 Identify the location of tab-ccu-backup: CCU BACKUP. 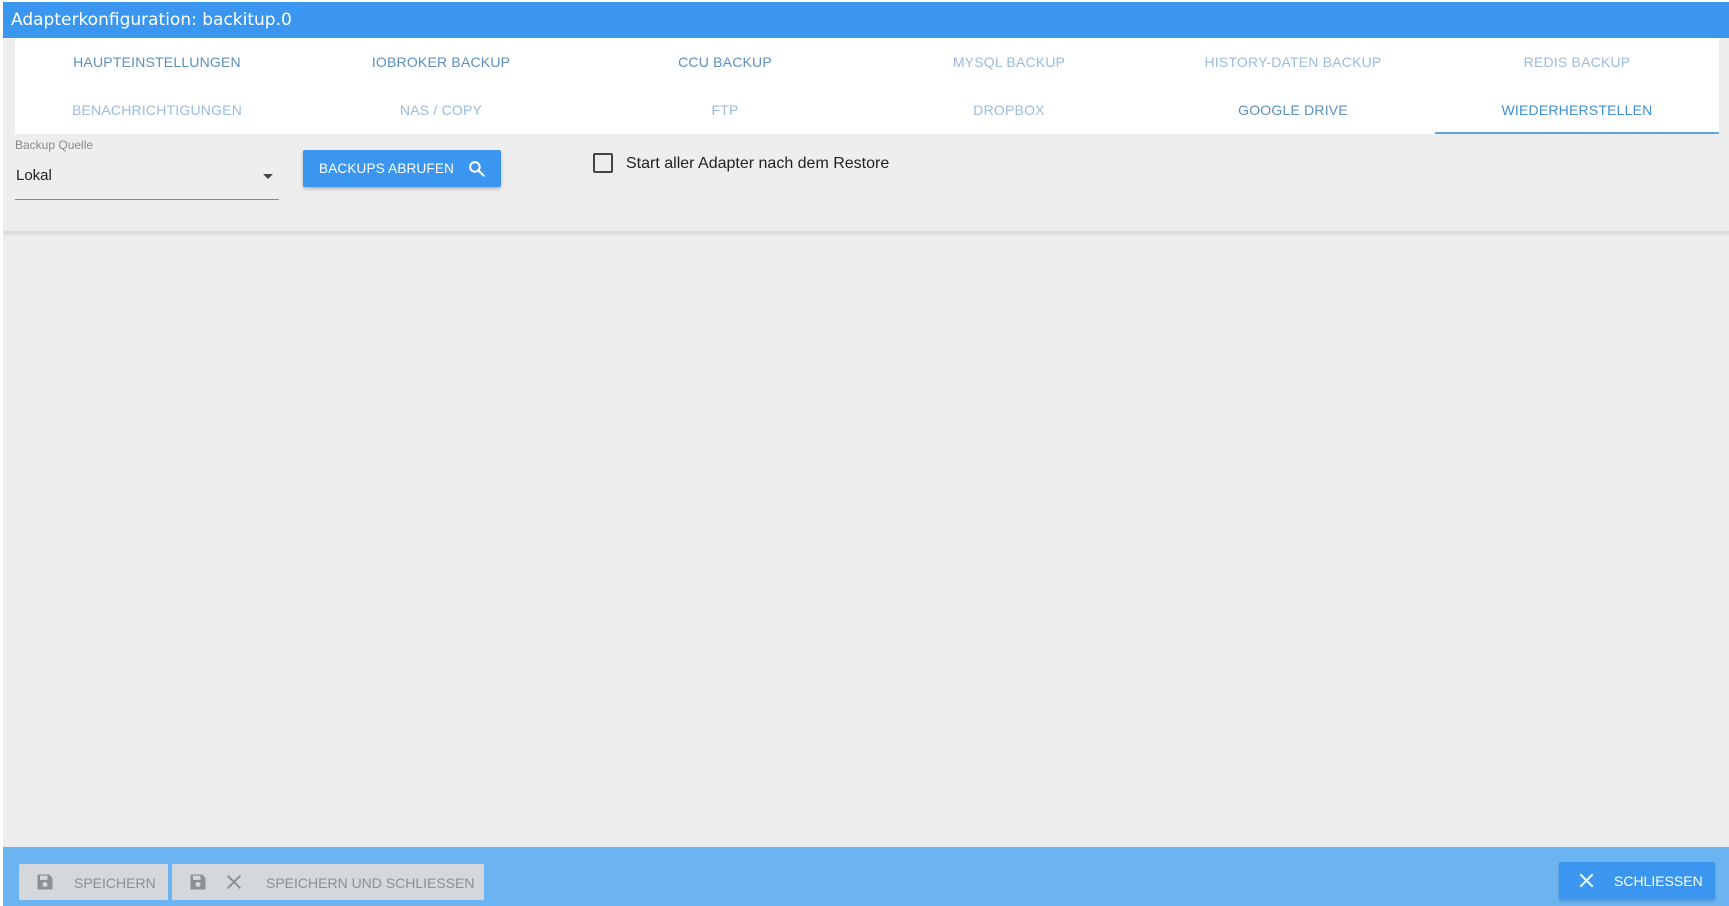
(725, 62).